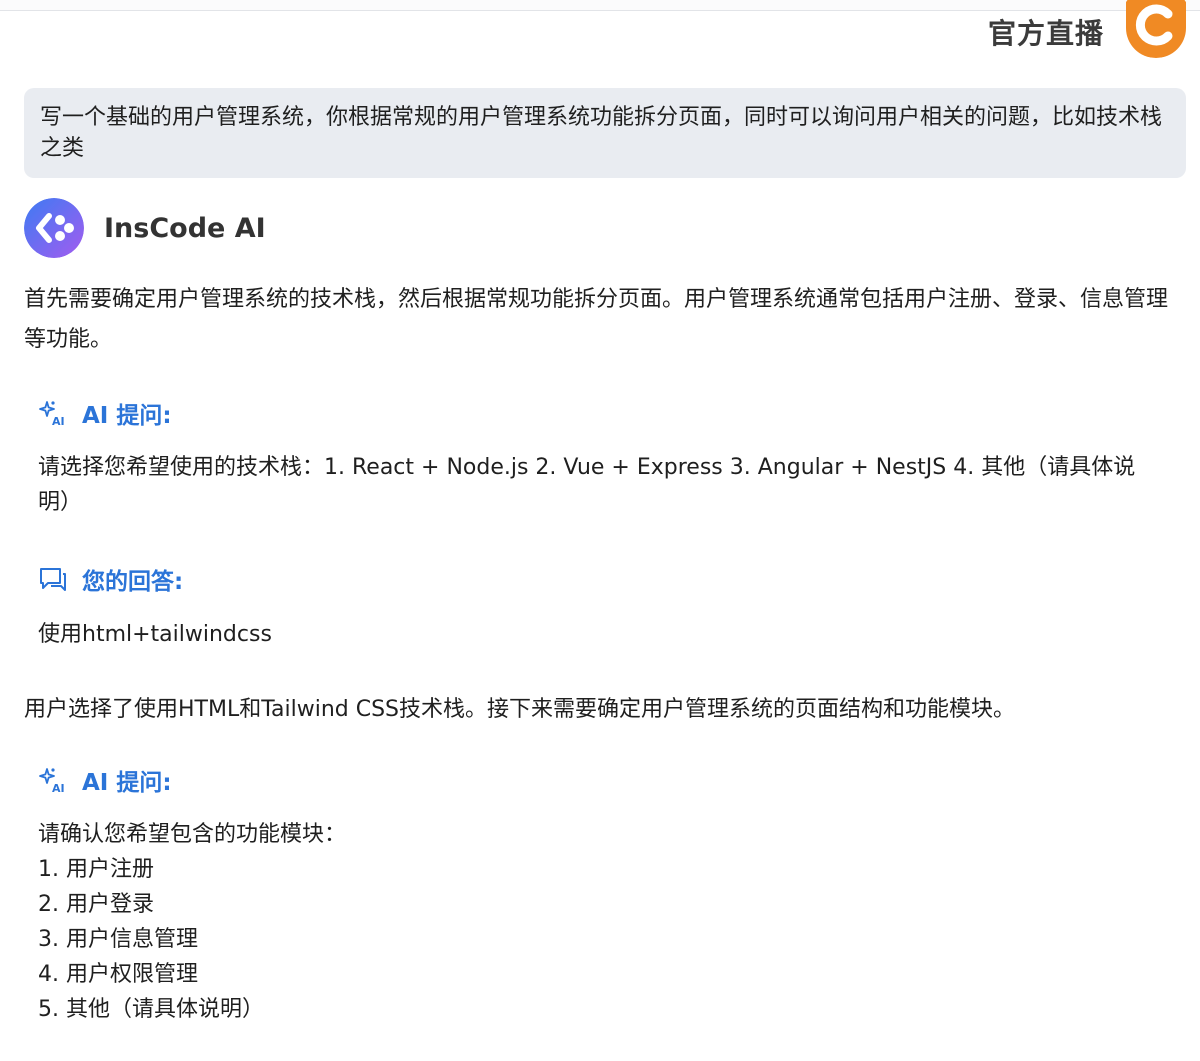 This screenshot has width=1200, height=1061. Describe the element at coordinates (1046, 34) in the screenshot. I see `live-label: 官方直播` at that location.